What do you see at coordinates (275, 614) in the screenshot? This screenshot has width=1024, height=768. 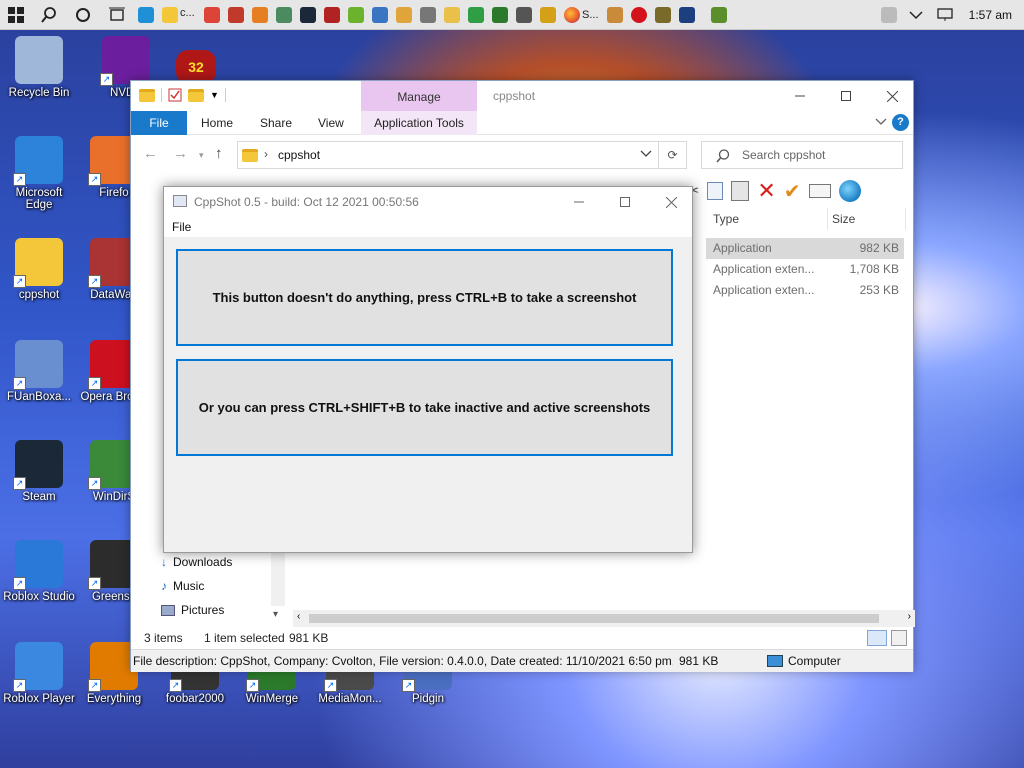 I see `nav-scroll-down-button: ▾` at bounding box center [275, 614].